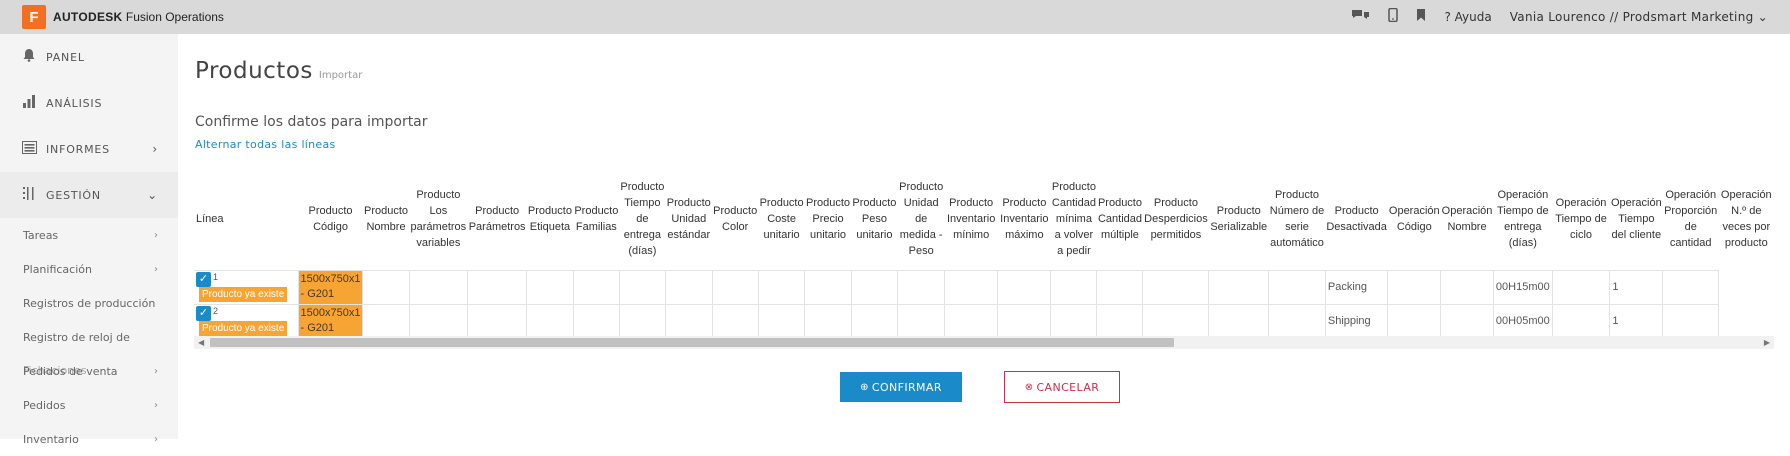 This screenshot has width=1790, height=456. What do you see at coordinates (265, 144) in the screenshot?
I see `toggle-all-lines-link: Alternar todas las líneas` at bounding box center [265, 144].